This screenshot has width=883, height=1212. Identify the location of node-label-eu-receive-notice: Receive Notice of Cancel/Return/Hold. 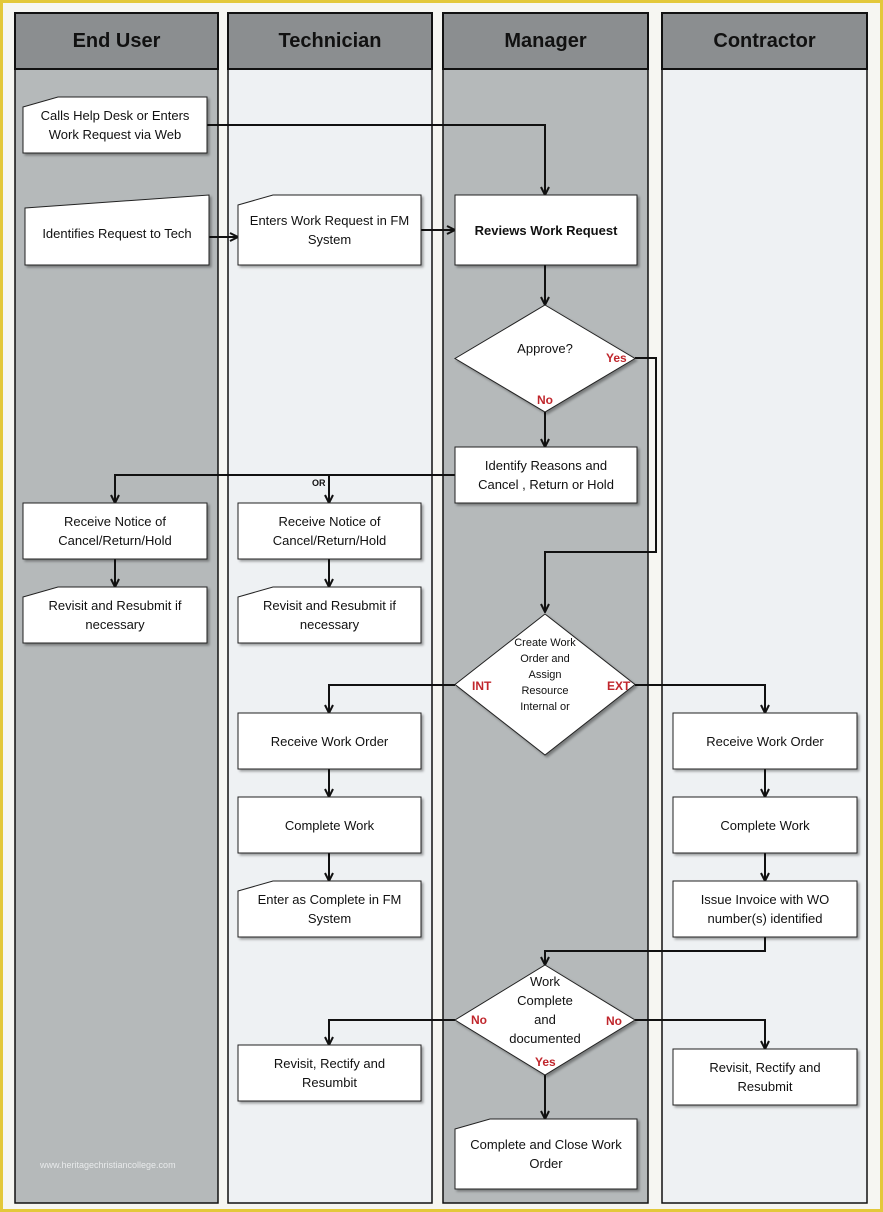
(115, 531).